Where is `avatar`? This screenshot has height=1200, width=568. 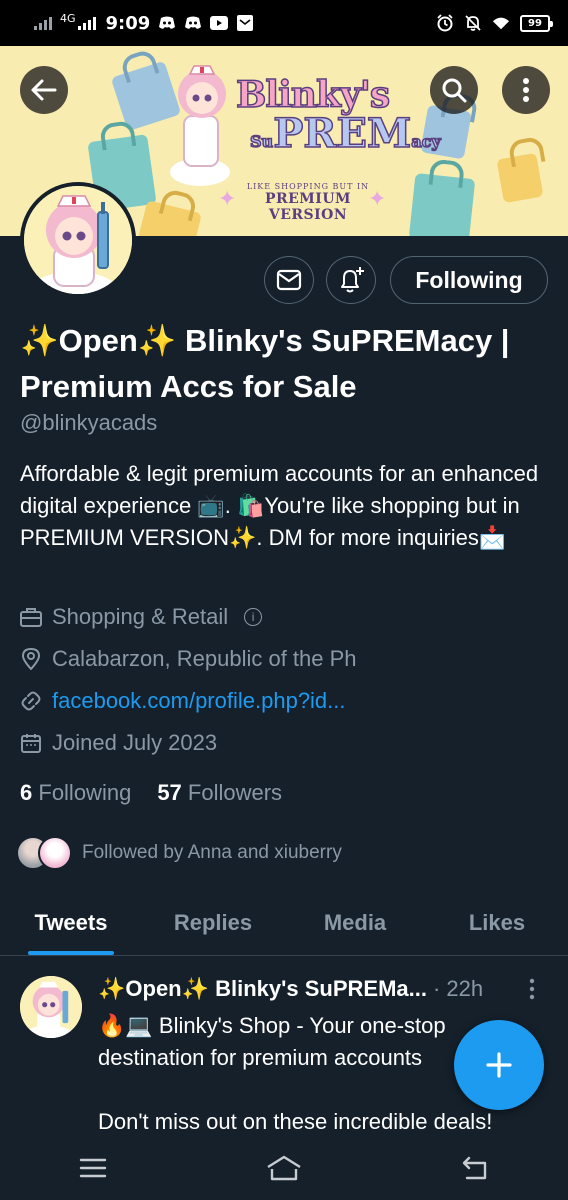
avatar is located at coordinates (55, 853).